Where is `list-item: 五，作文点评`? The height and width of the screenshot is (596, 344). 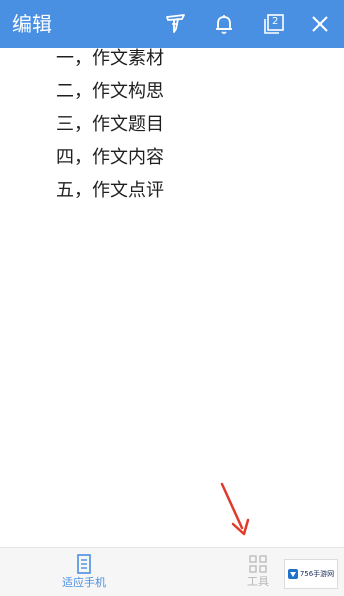
list-item: 五，作文点评 is located at coordinates (110, 190).